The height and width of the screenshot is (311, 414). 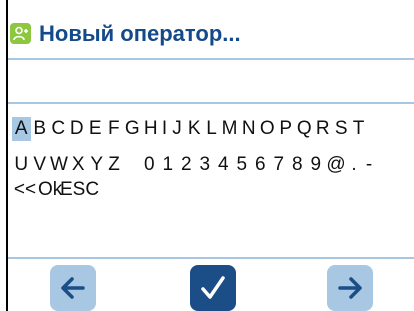 I want to click on key-8: 8, so click(x=297, y=165).